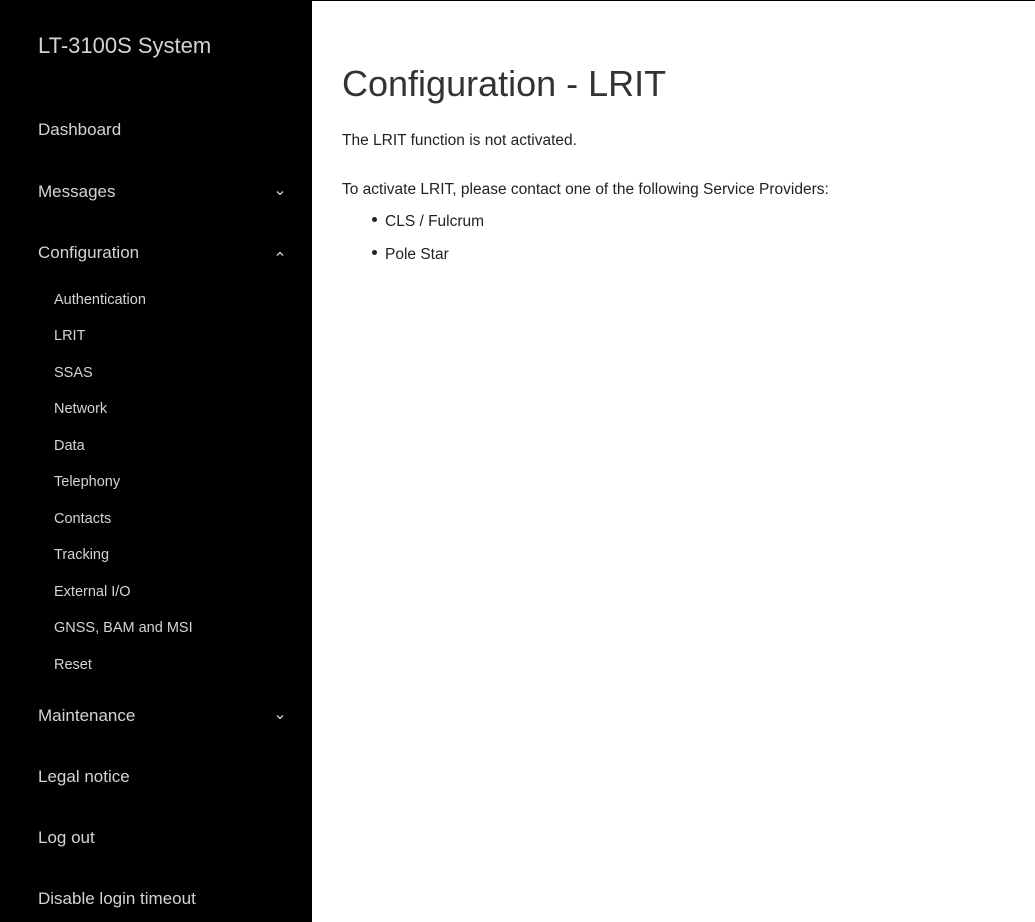 Image resolution: width=1035 pixels, height=922 pixels. What do you see at coordinates (73, 373) in the screenshot?
I see `sidebar-subitem-ssas: SSAS` at bounding box center [73, 373].